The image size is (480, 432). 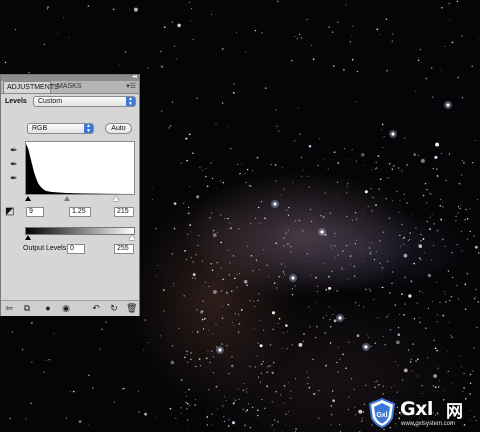 What do you see at coordinates (416, 409) in the screenshot?
I see `watermark-brand: Gxl` at bounding box center [416, 409].